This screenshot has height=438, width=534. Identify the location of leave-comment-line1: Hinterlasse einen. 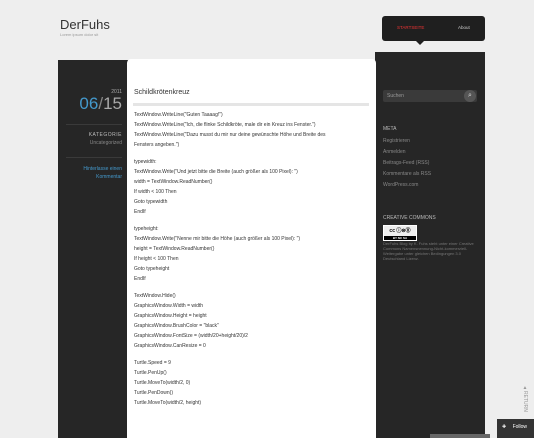
(102, 169).